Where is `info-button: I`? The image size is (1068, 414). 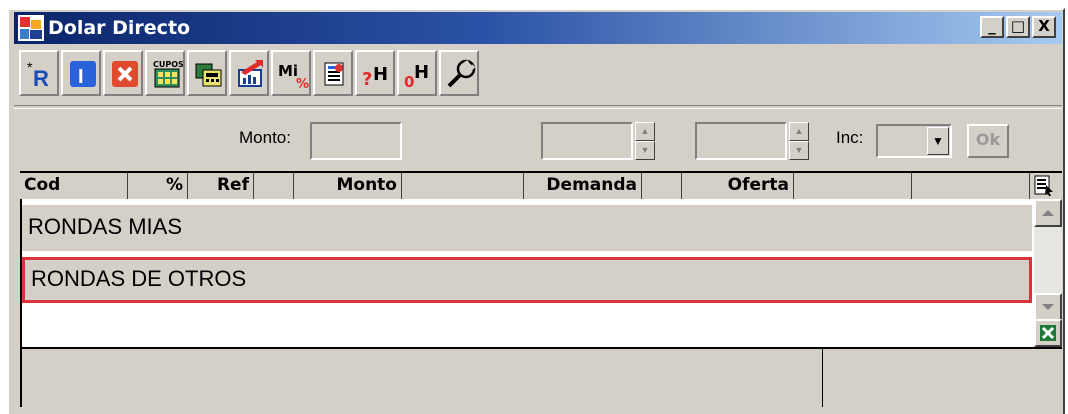 info-button: I is located at coordinates (81, 73).